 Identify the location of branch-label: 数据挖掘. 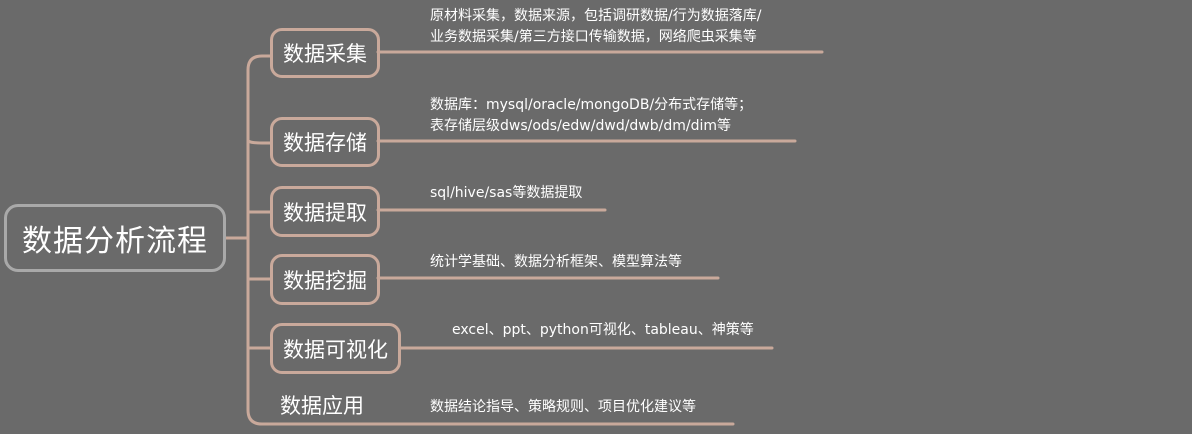
(325, 280).